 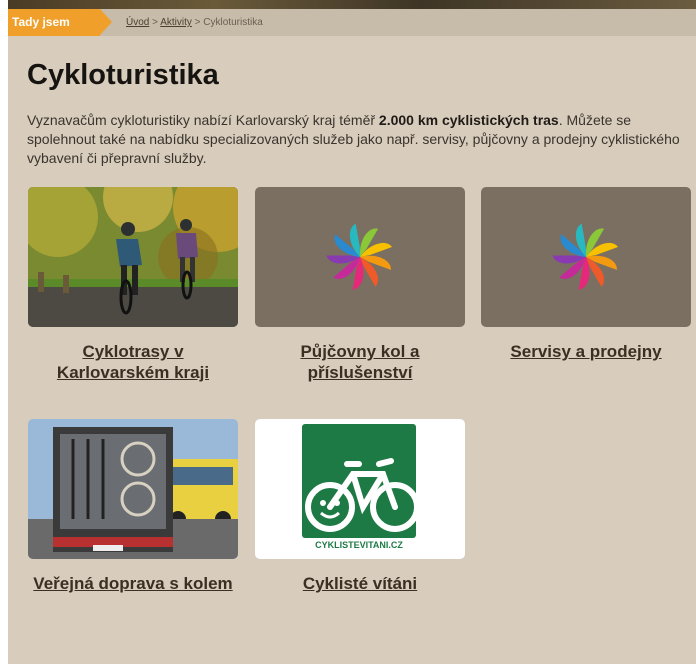 What do you see at coordinates (133, 257) in the screenshot?
I see `cyclists-photo` at bounding box center [133, 257].